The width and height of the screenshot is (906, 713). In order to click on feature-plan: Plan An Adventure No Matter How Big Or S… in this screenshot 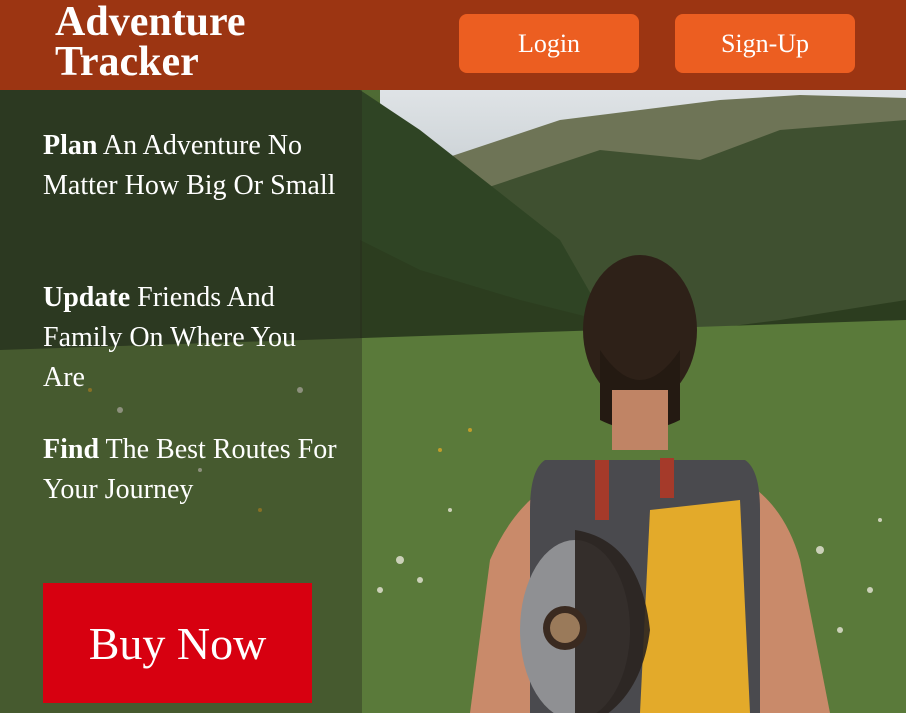, I will do `click(193, 166)`.